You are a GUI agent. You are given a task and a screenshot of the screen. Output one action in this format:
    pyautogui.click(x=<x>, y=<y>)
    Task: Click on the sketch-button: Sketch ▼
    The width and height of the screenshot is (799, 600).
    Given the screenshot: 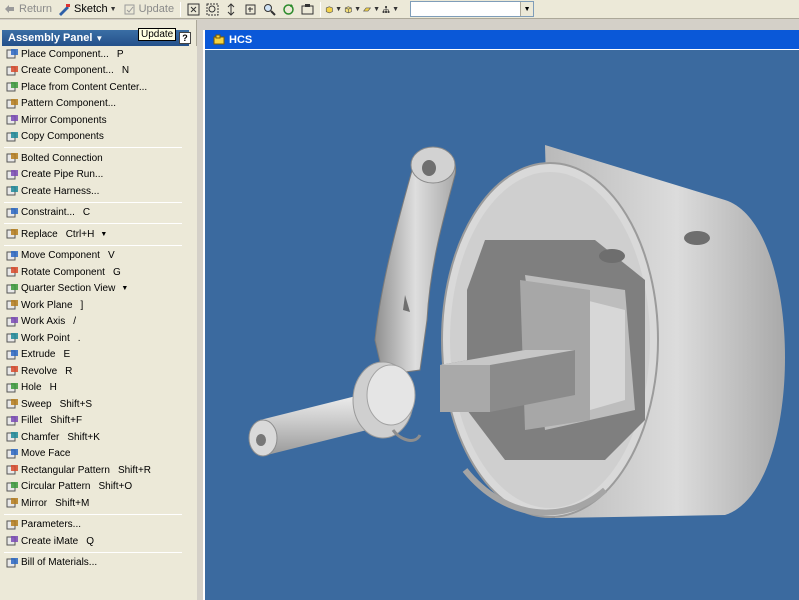 What is the action you would take?
    pyautogui.click(x=87, y=9)
    